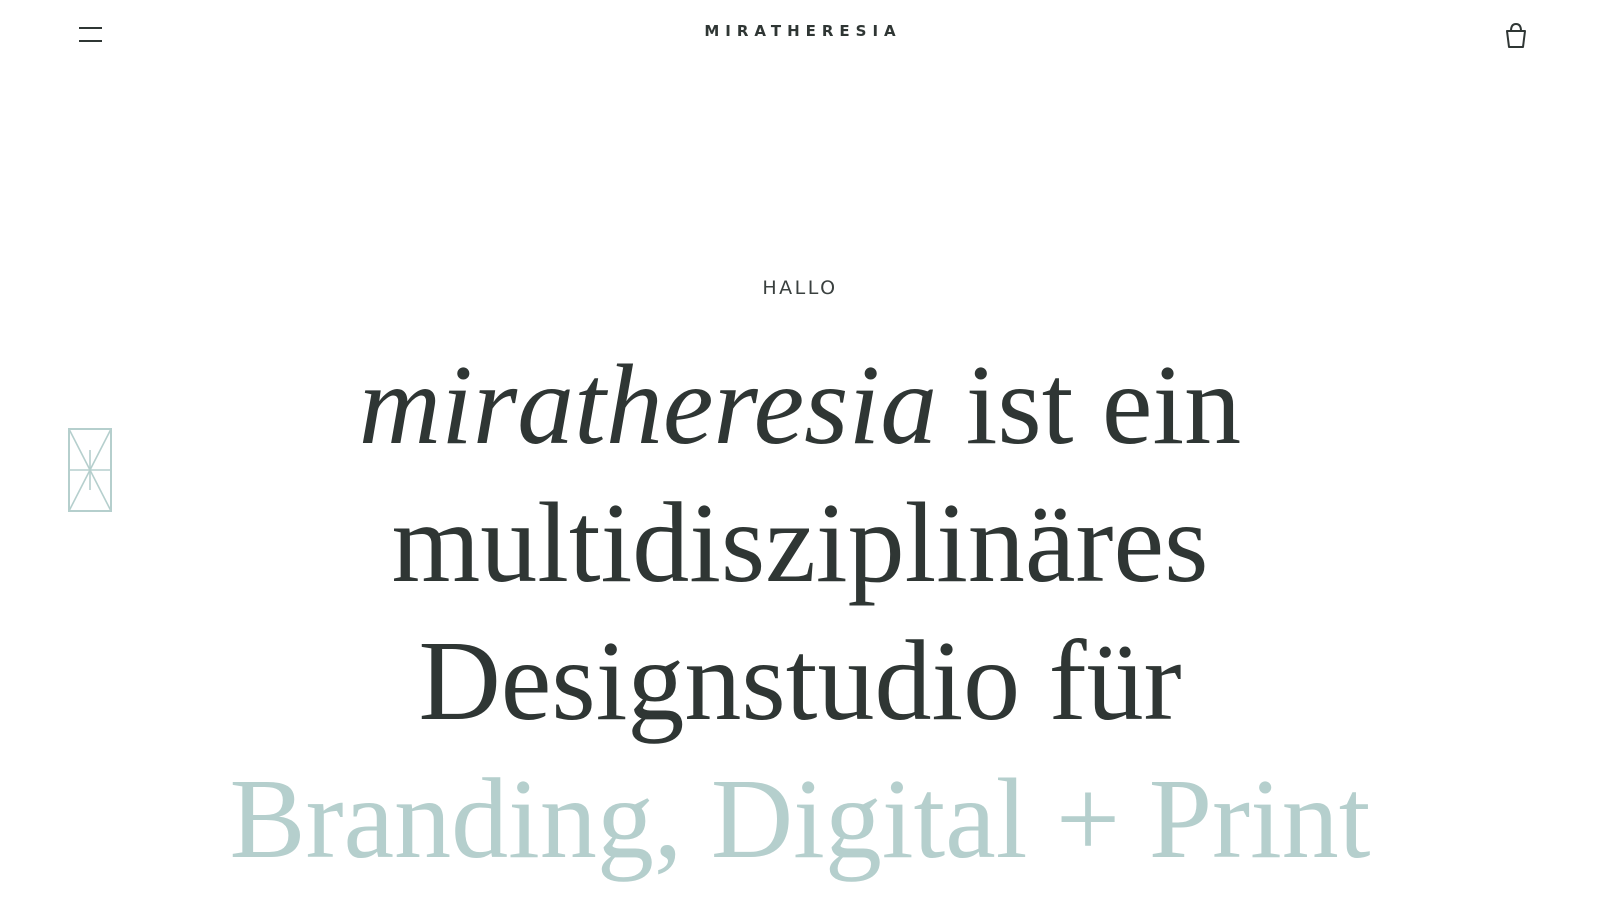  What do you see at coordinates (648, 404) in the screenshot?
I see `brand-name-italic: miratheresia` at bounding box center [648, 404].